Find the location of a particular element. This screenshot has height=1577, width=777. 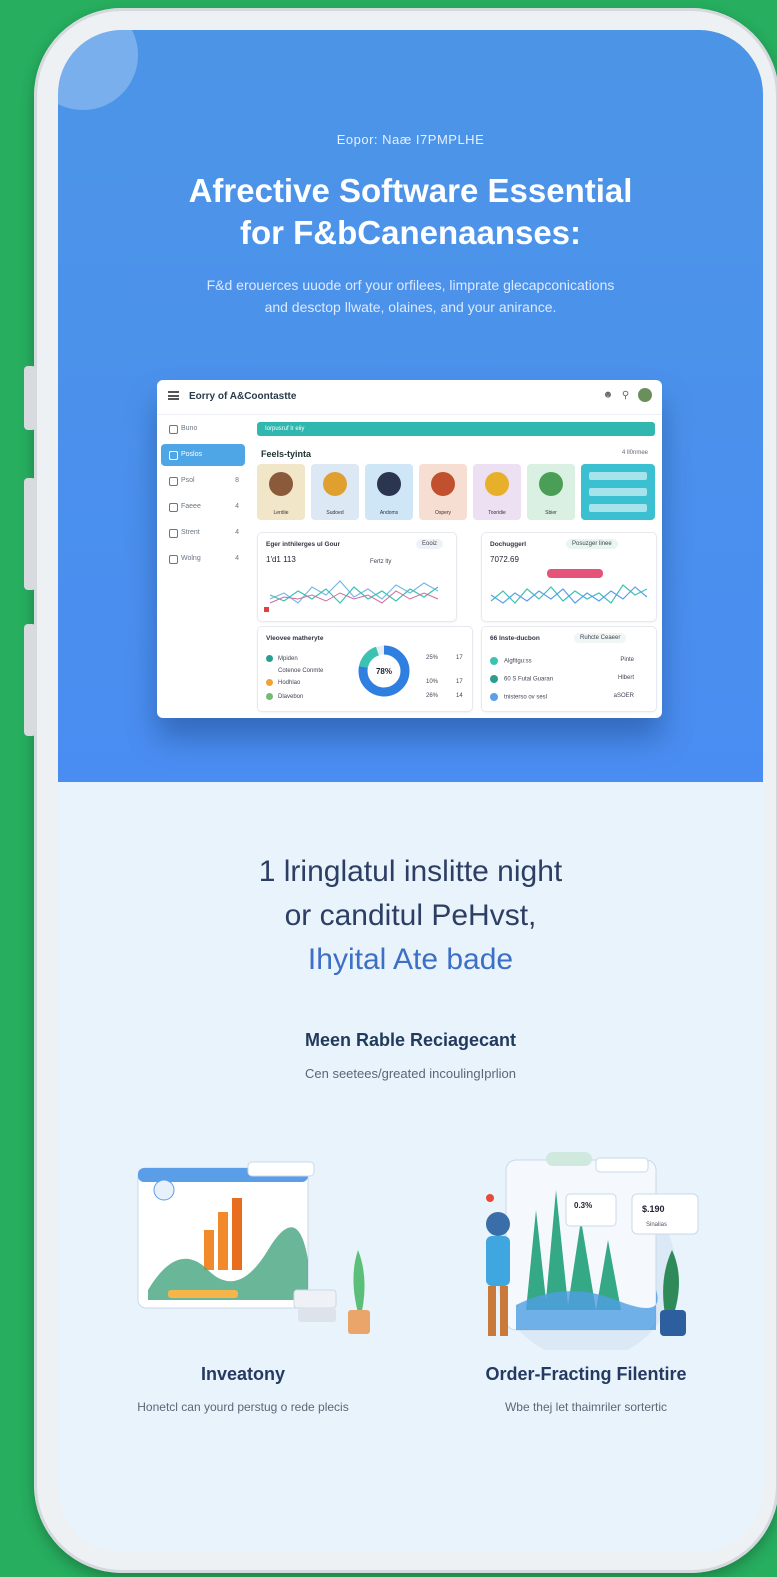

panel-chip: Fertz lty is located at coordinates (381, 562).